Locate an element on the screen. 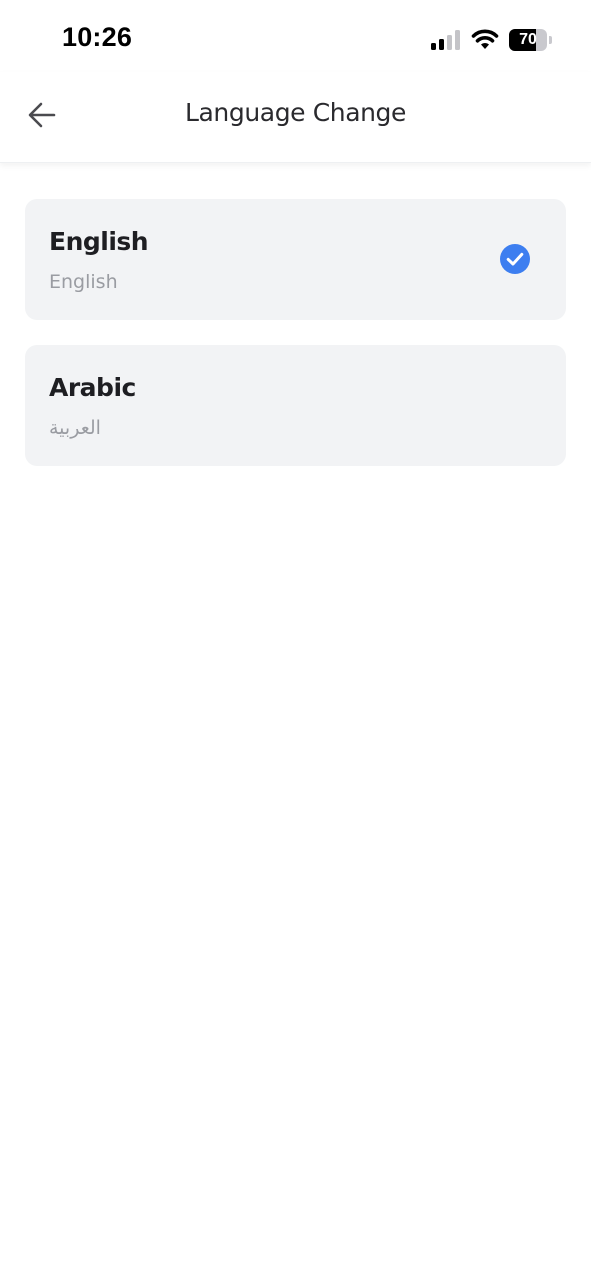 Image resolution: width=591 pixels, height=1280 pixels. wifi-icon is located at coordinates (485, 39).